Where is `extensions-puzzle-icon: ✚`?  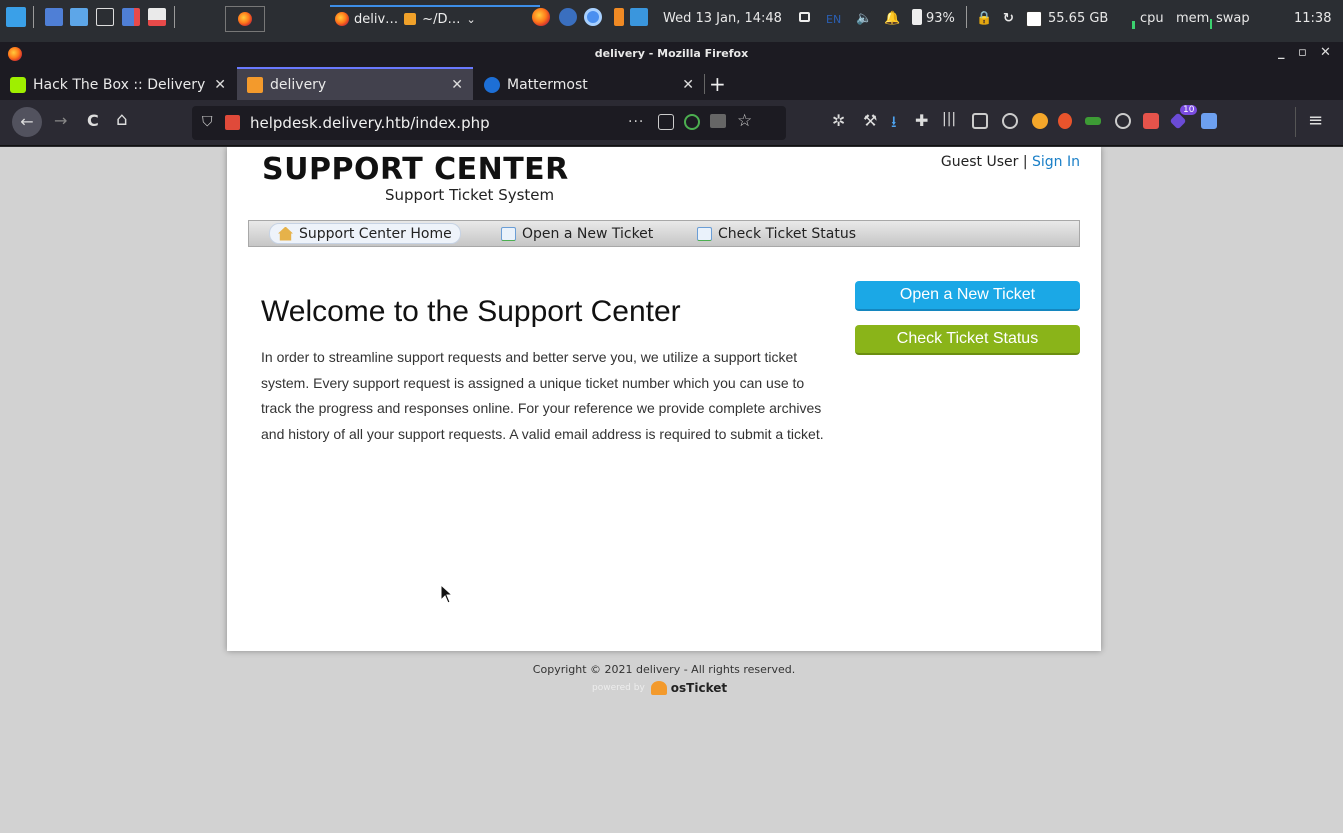 extensions-puzzle-icon: ✚ is located at coordinates (921, 120).